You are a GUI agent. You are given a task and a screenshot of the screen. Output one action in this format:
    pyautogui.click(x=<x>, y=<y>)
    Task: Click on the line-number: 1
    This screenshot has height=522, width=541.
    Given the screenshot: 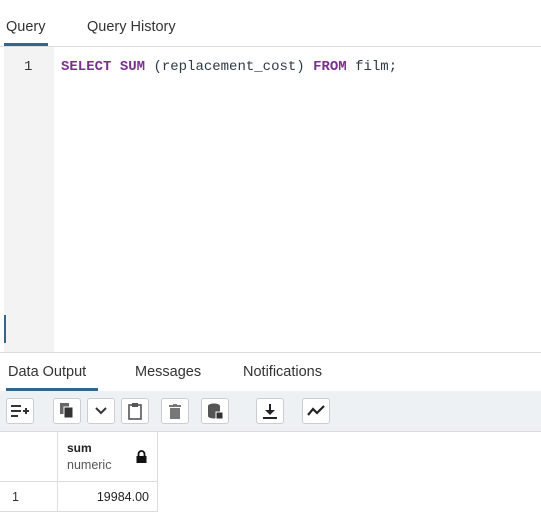 What is the action you would take?
    pyautogui.click(x=28, y=67)
    